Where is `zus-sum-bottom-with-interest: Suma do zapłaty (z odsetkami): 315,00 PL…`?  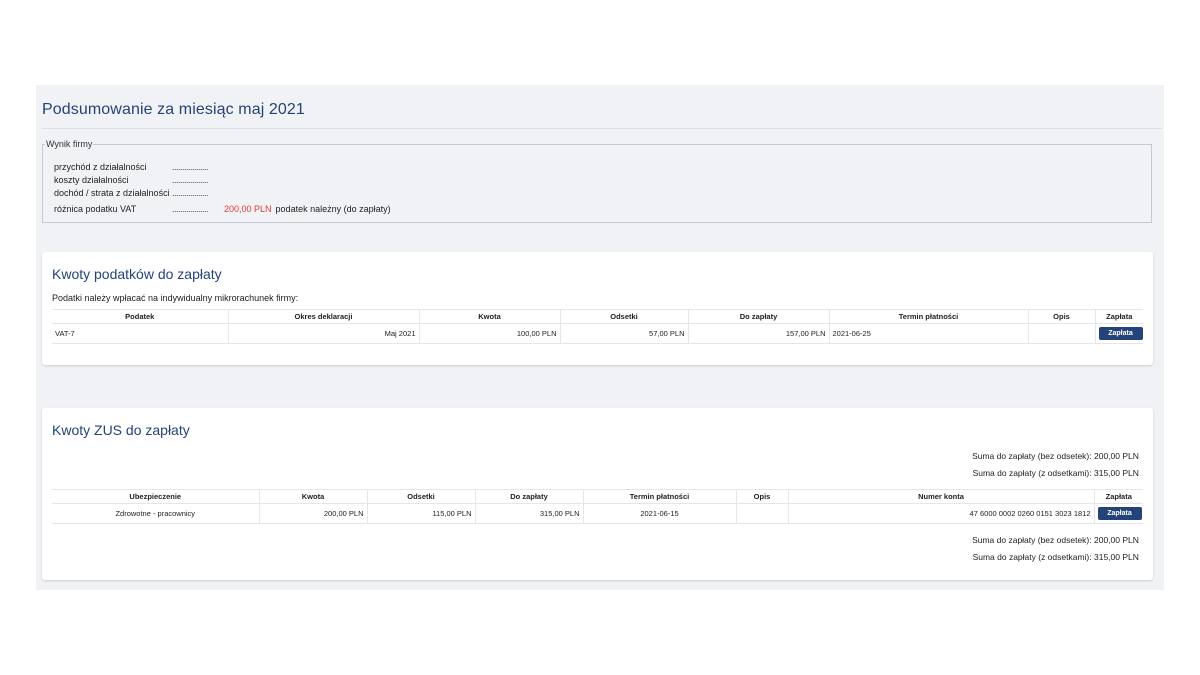 zus-sum-bottom-with-interest: Suma do zapłaty (z odsetkami): 315,00 PL… is located at coordinates (1055, 557).